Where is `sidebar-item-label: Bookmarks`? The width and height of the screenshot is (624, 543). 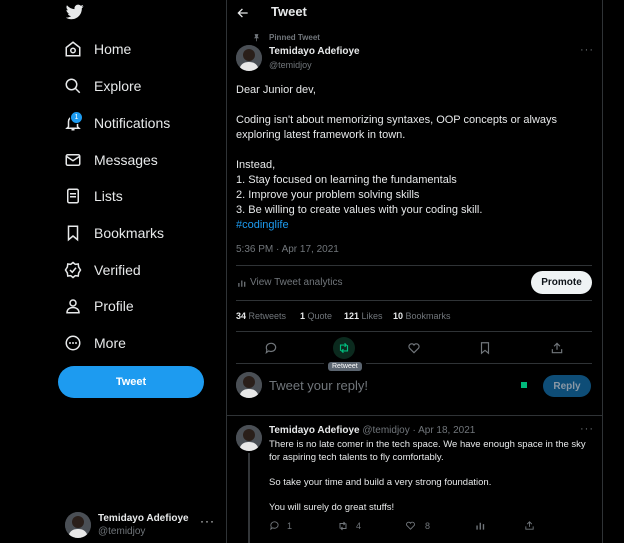
sidebar-item-label: Bookmarks is located at coordinates (129, 233).